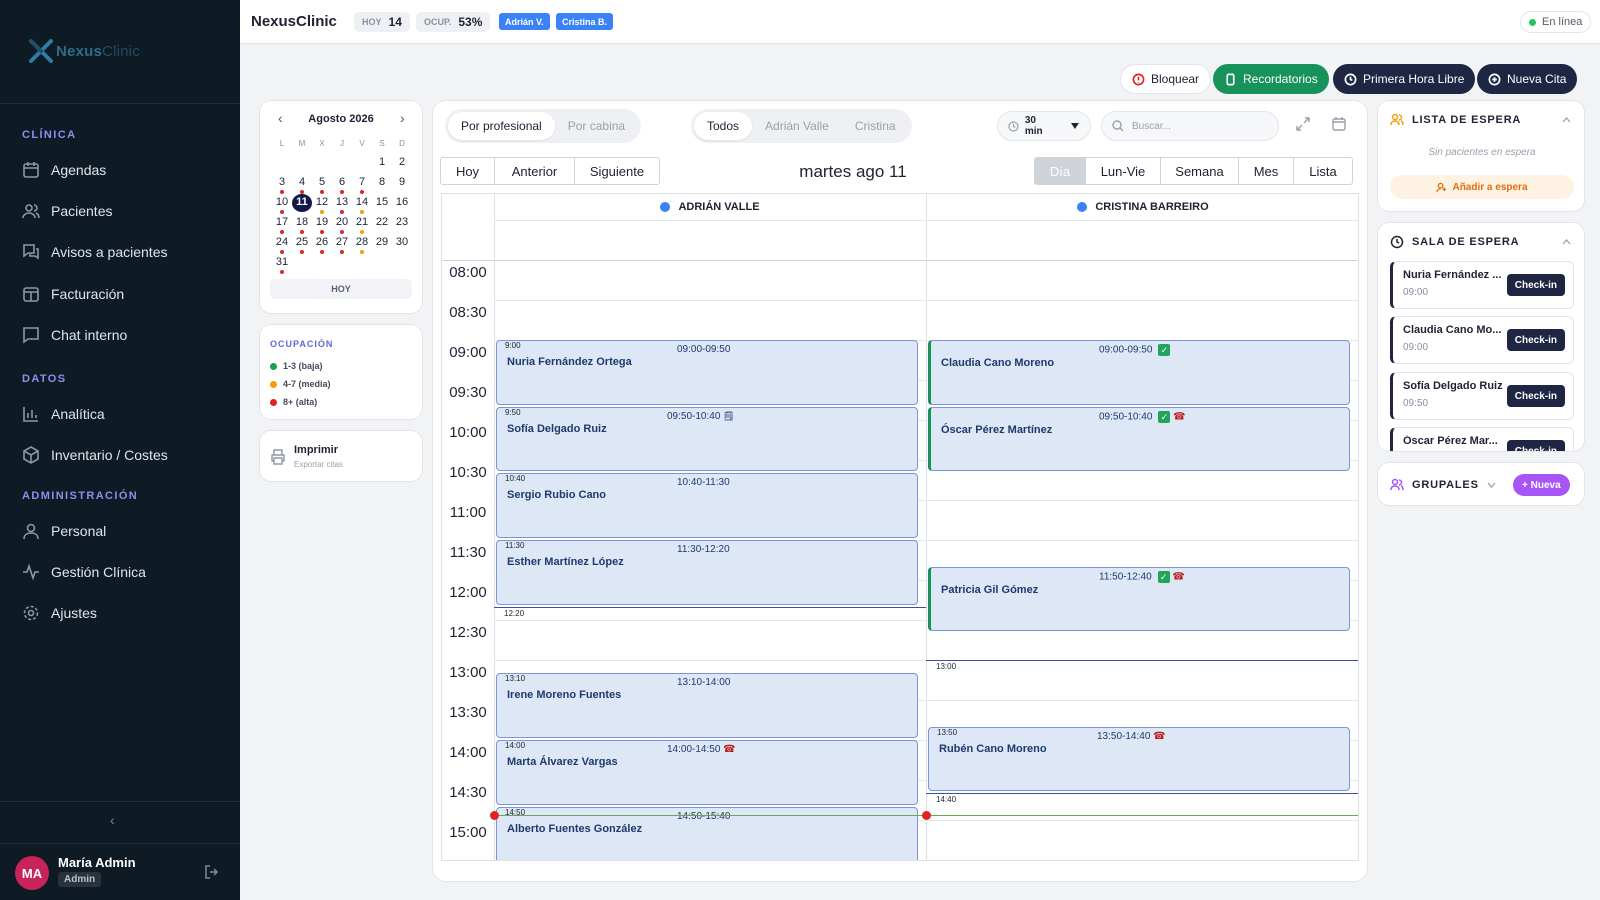  I want to click on weekday-label: D, so click(402, 143).